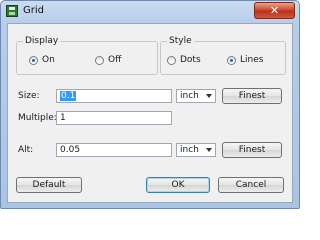  I want to click on alt-unit-select: inch, so click(196, 150).